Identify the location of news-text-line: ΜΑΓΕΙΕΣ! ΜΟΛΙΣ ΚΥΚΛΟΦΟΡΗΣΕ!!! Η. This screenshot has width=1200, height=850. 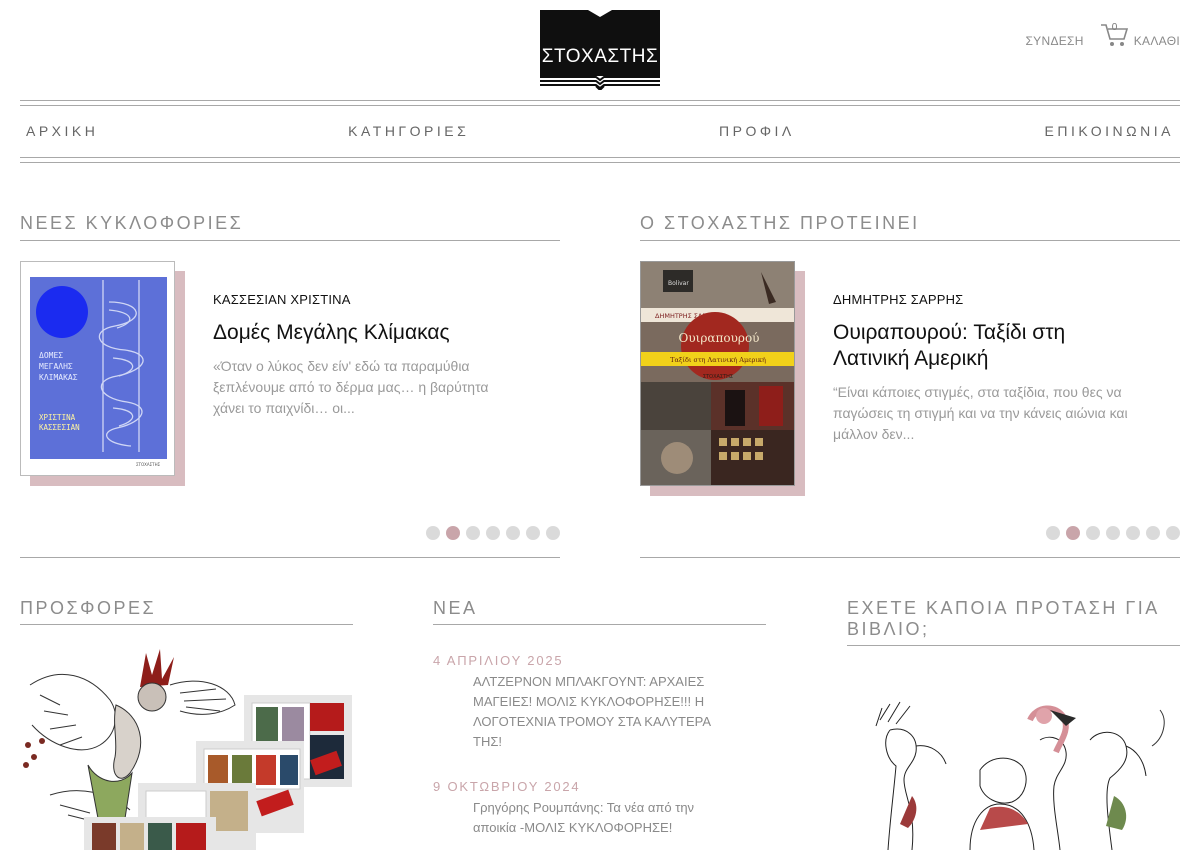
(589, 701).